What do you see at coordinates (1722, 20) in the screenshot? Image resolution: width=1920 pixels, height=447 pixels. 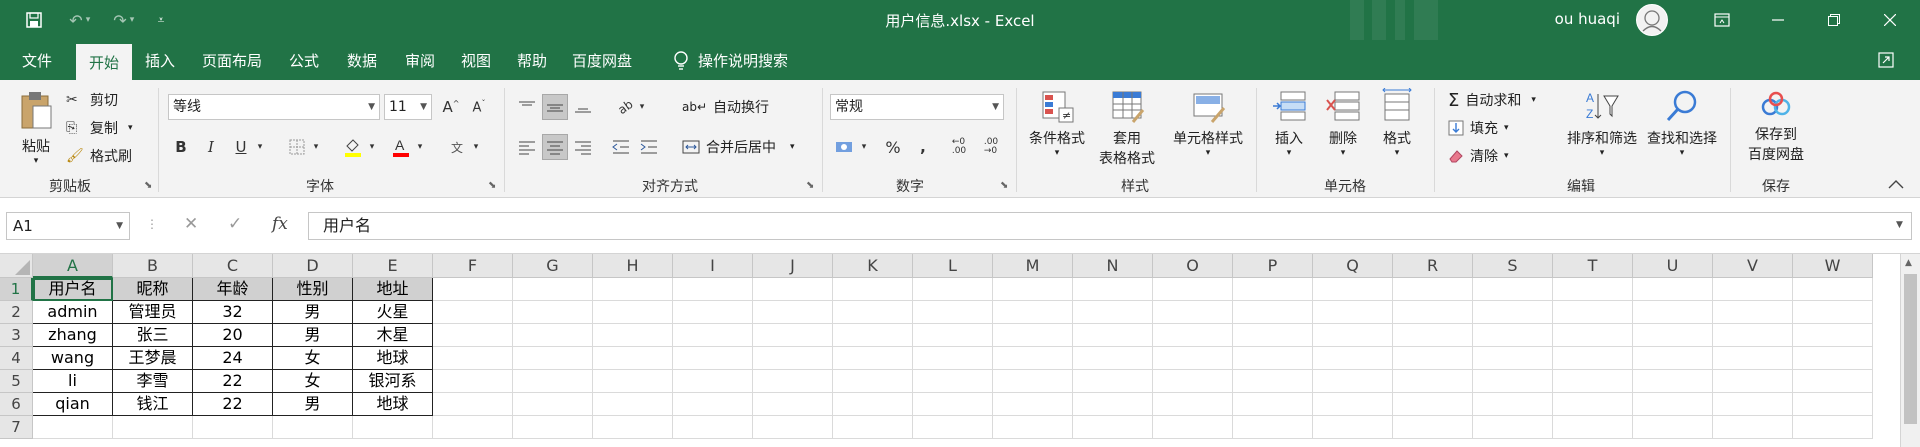 I see `ribbon-display-options-icon` at bounding box center [1722, 20].